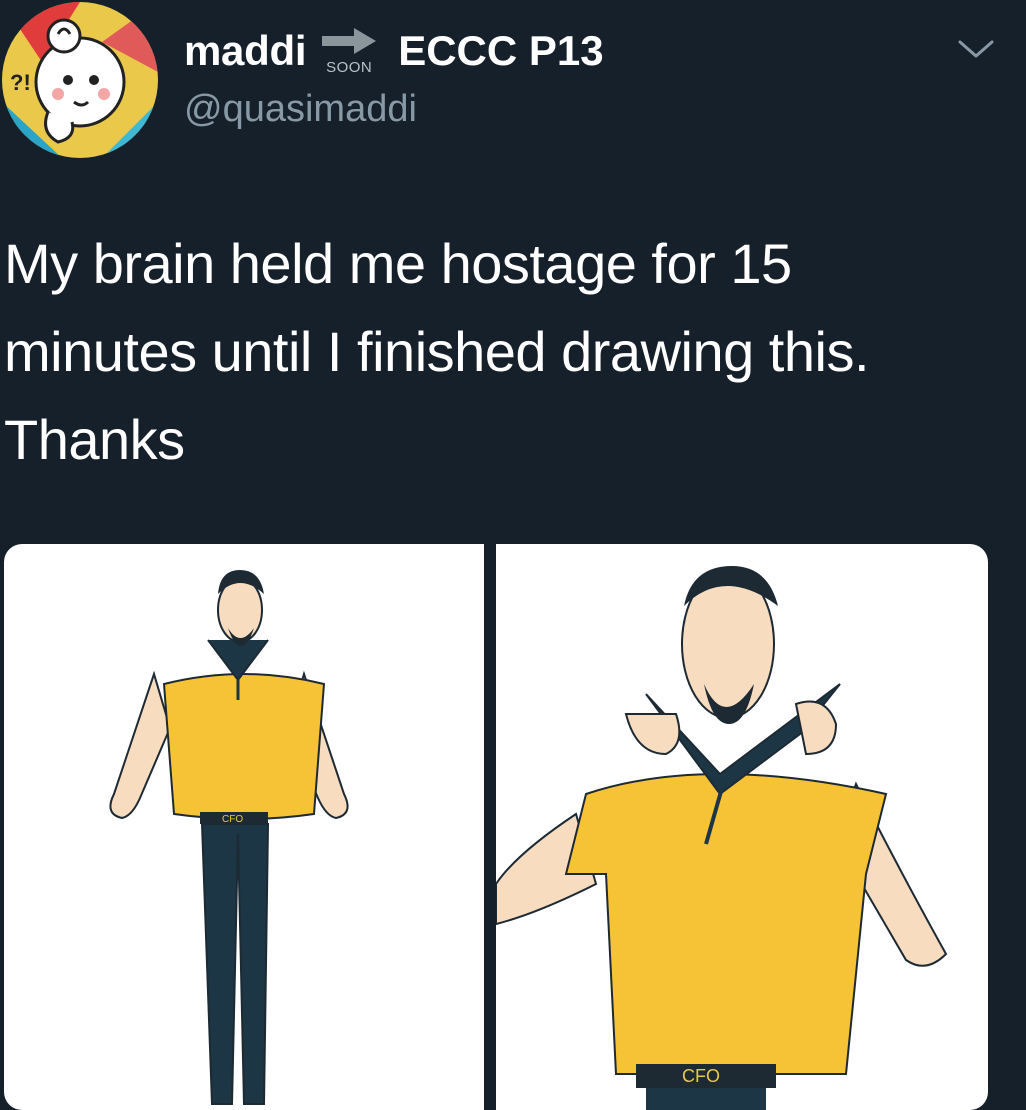  Describe the element at coordinates (976, 49) in the screenshot. I see `chevron-down-icon` at that location.